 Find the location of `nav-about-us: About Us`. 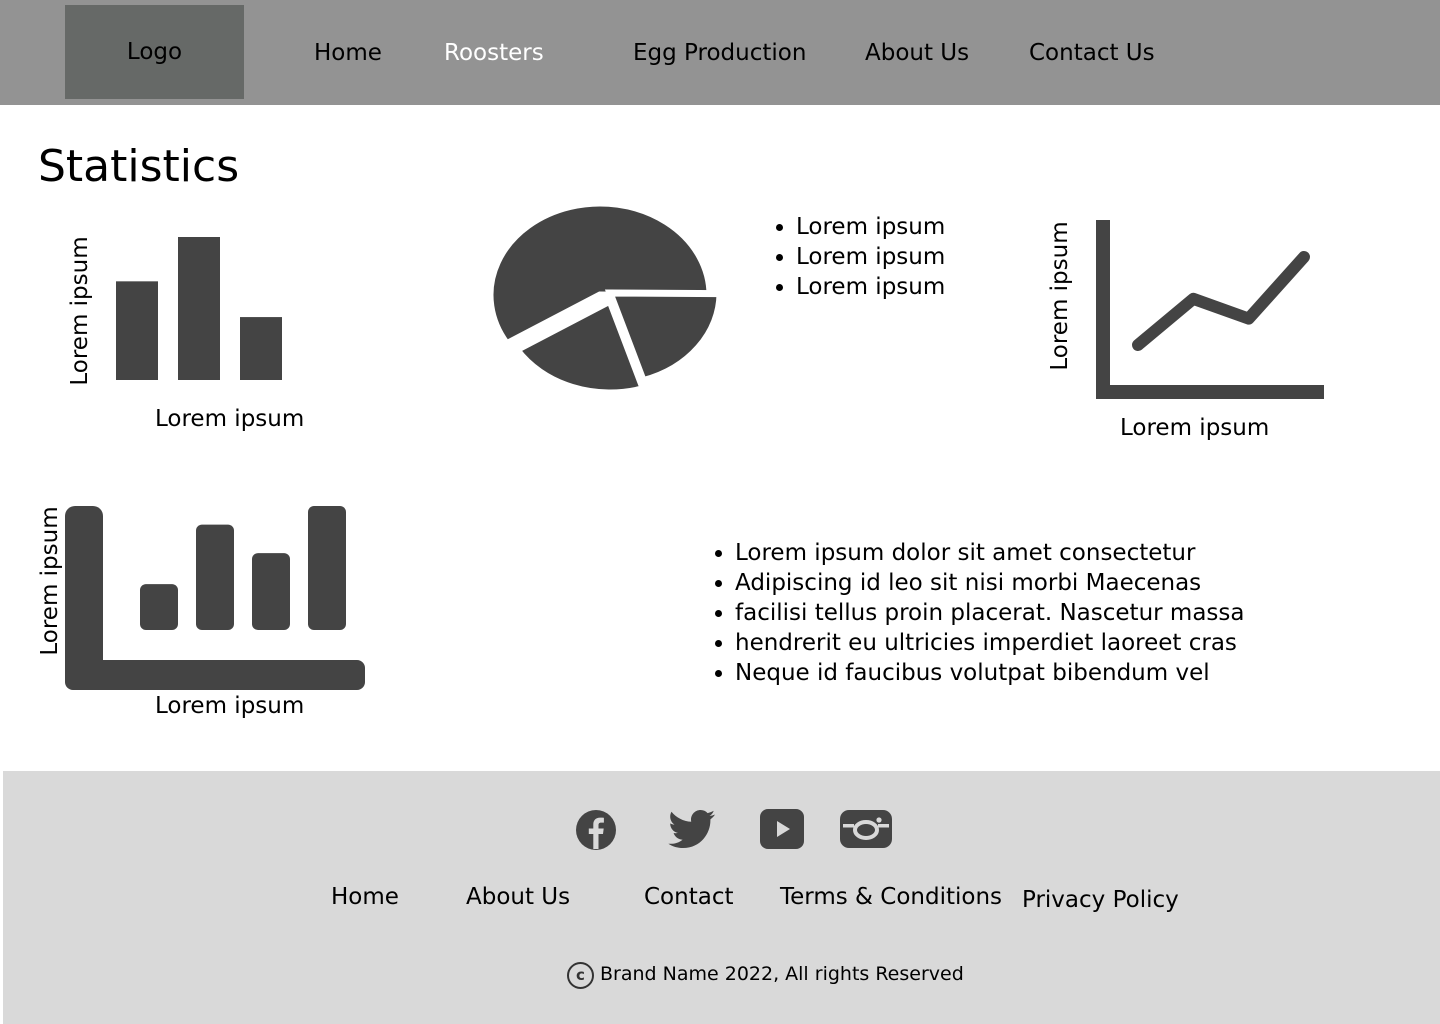

nav-about-us: About Us is located at coordinates (917, 53).